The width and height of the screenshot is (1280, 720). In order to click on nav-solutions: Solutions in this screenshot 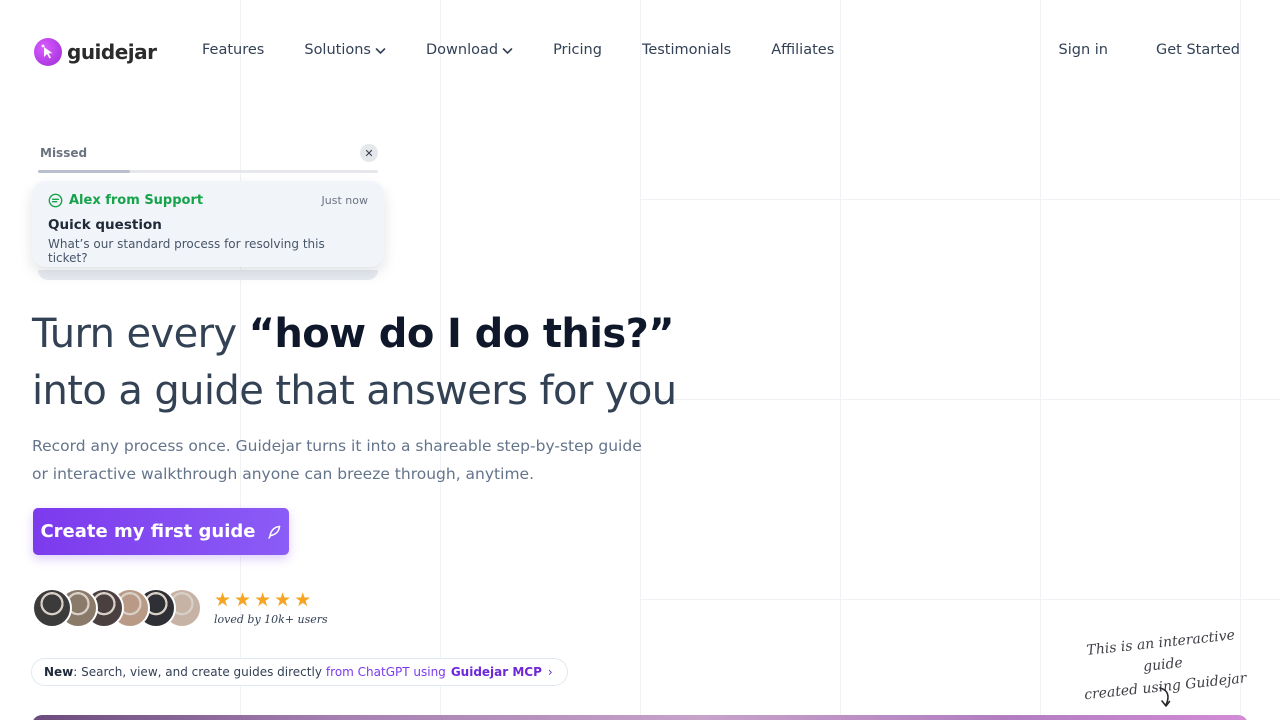, I will do `click(345, 50)`.